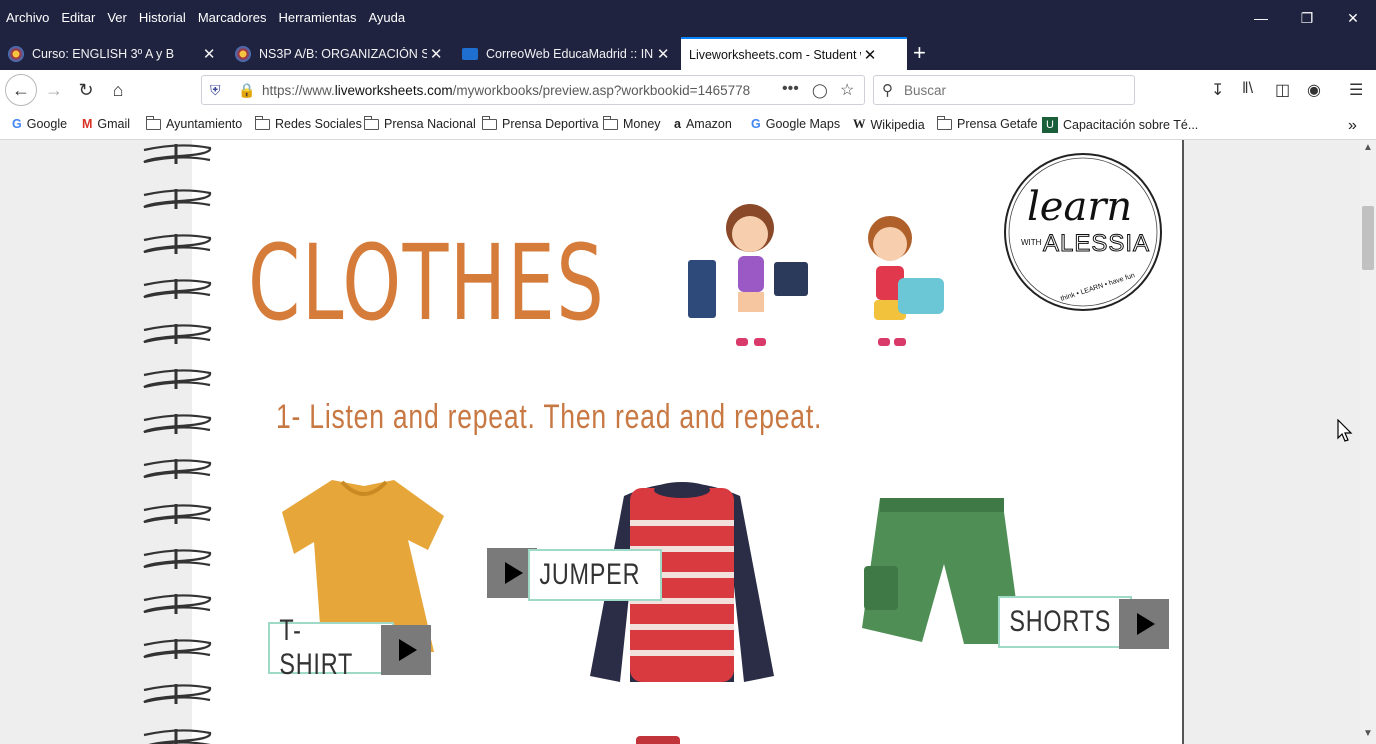 The width and height of the screenshot is (1376, 744). Describe the element at coordinates (820, 90) in the screenshot. I see `pocket-icon: ◯` at that location.